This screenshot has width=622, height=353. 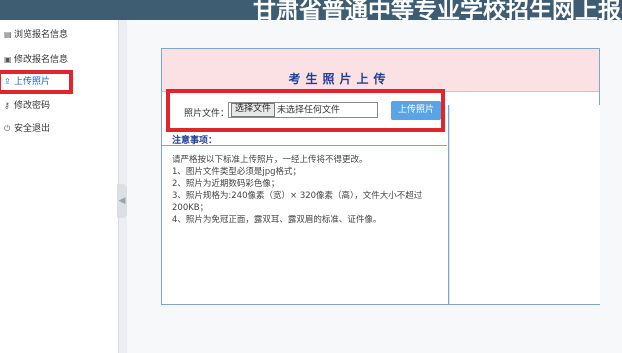 I want to click on power-icon: ⏻, so click(x=7, y=128).